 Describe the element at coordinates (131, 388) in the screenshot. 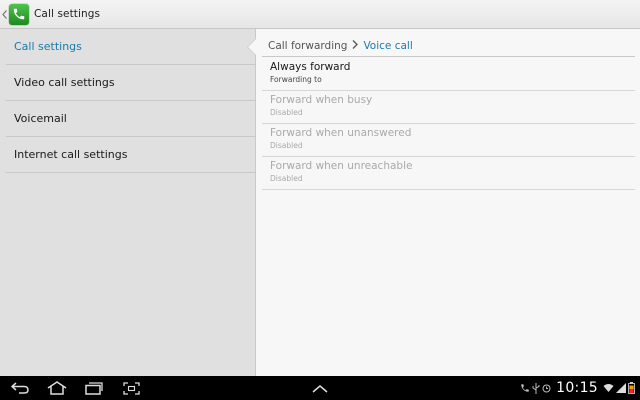

I see `screenshot-icon` at that location.